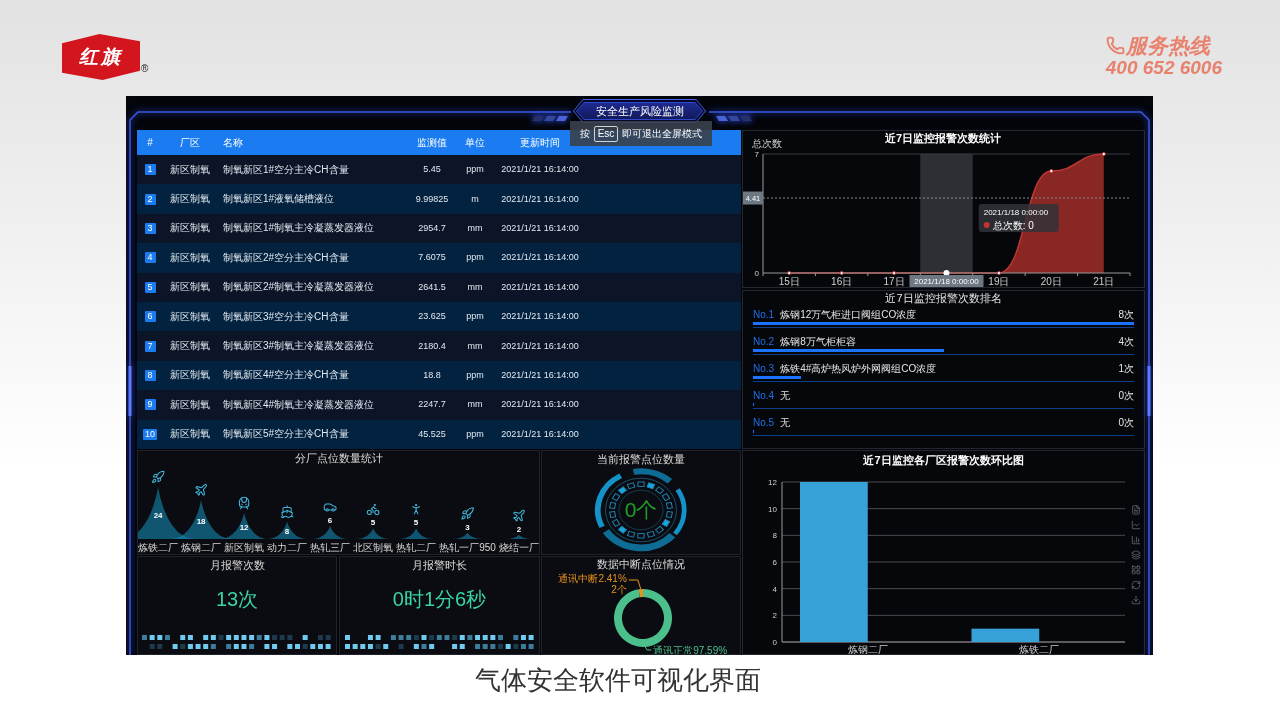 The height and width of the screenshot is (720, 1280). What do you see at coordinates (190, 142) in the screenshot?
I see `column-header: 厂区` at bounding box center [190, 142].